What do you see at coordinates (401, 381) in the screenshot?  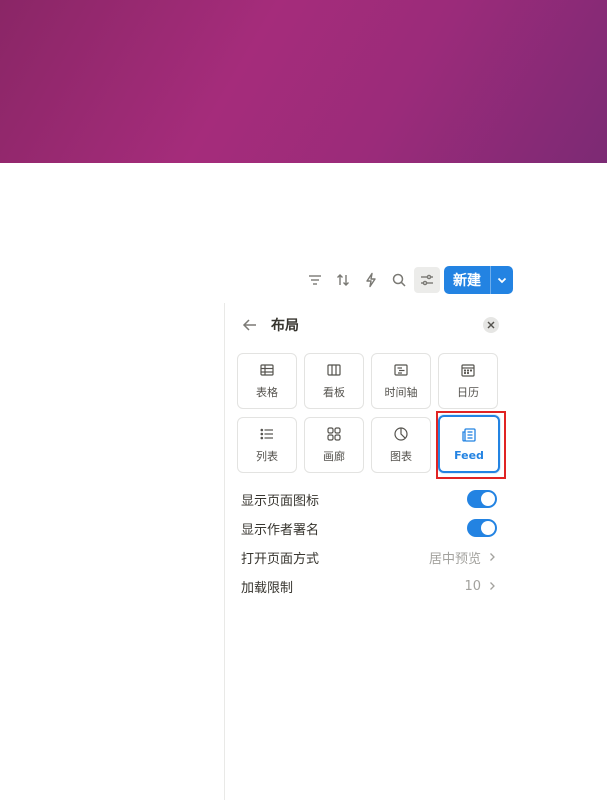 I see `layout-timeline: 时间轴` at bounding box center [401, 381].